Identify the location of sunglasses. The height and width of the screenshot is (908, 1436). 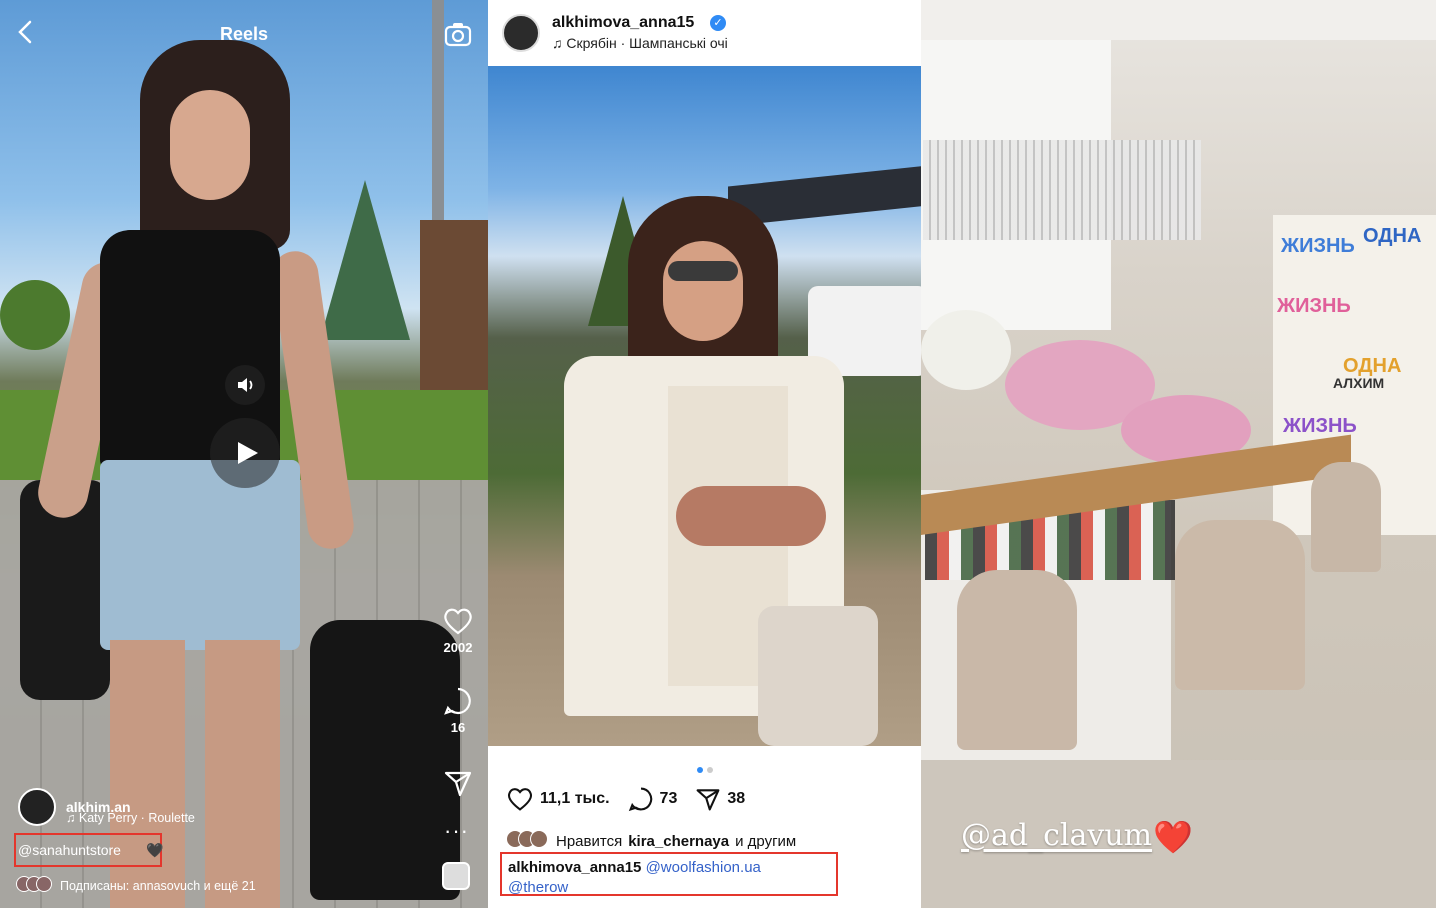
(703, 271).